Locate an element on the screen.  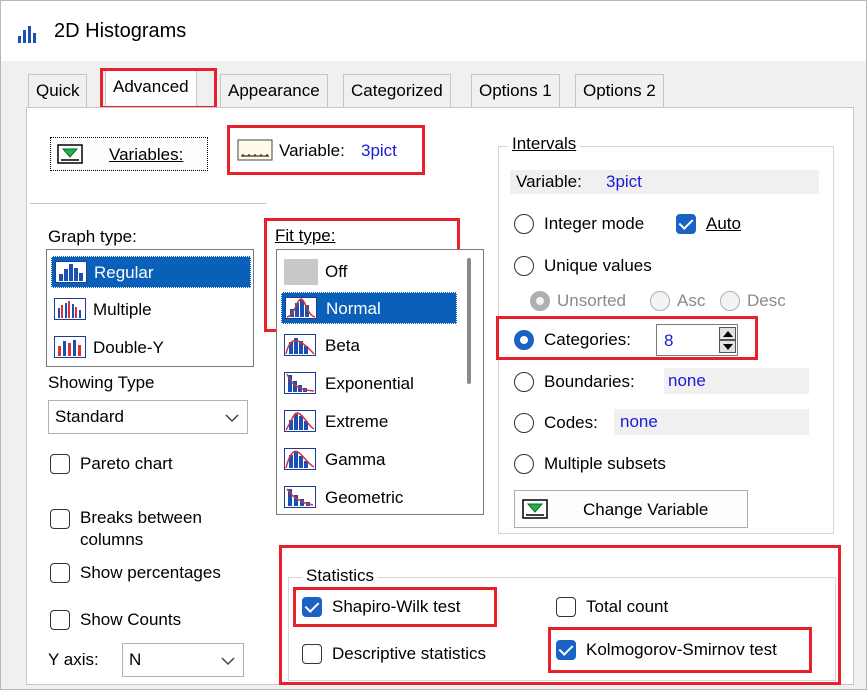
checkbox-label: Descriptive statistics is located at coordinates (409, 653).